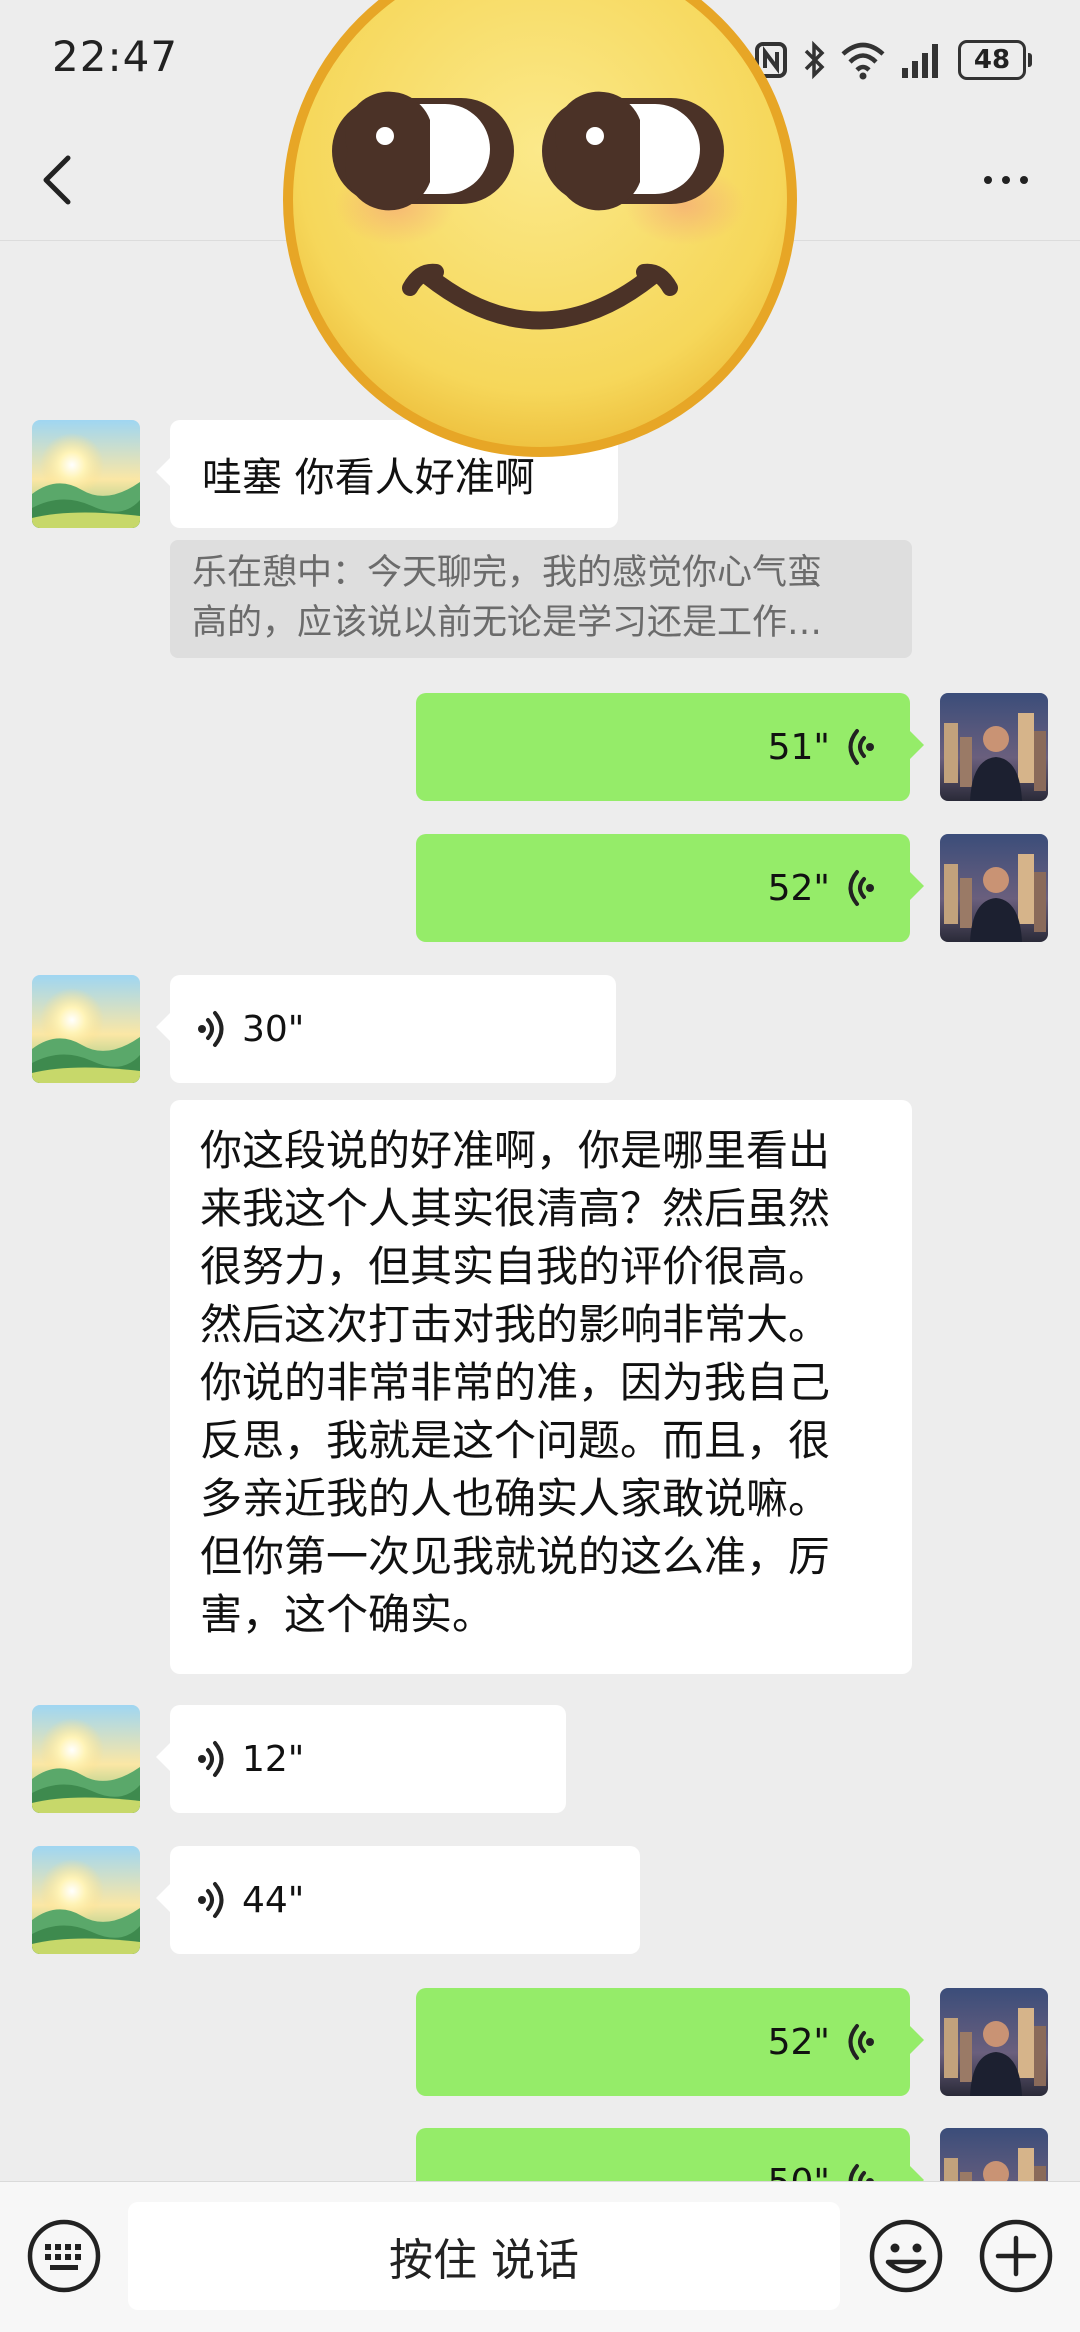 This screenshot has width=1080, height=2332. Describe the element at coordinates (58, 180) in the screenshot. I see `chevron-left-icon` at that location.